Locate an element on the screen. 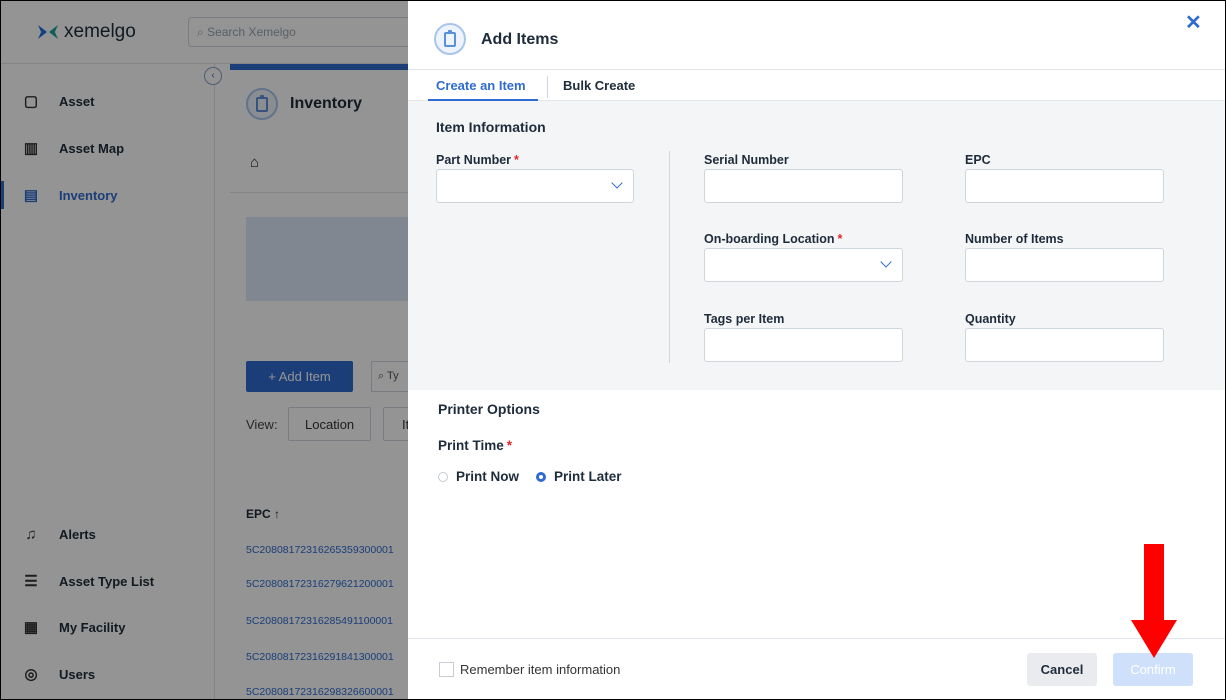  onboarding-location-label-text: On-boarding Location is located at coordinates (769, 239).